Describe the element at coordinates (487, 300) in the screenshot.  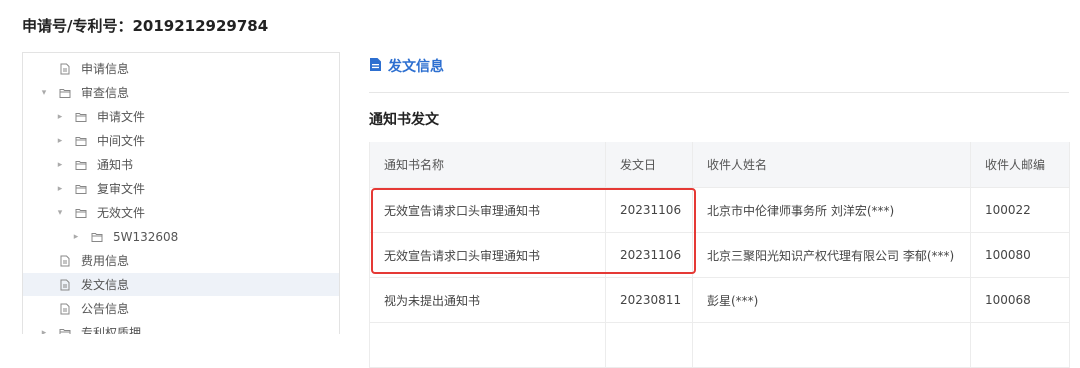
I see `cell-notice-name: 视为未提出通知书` at that location.